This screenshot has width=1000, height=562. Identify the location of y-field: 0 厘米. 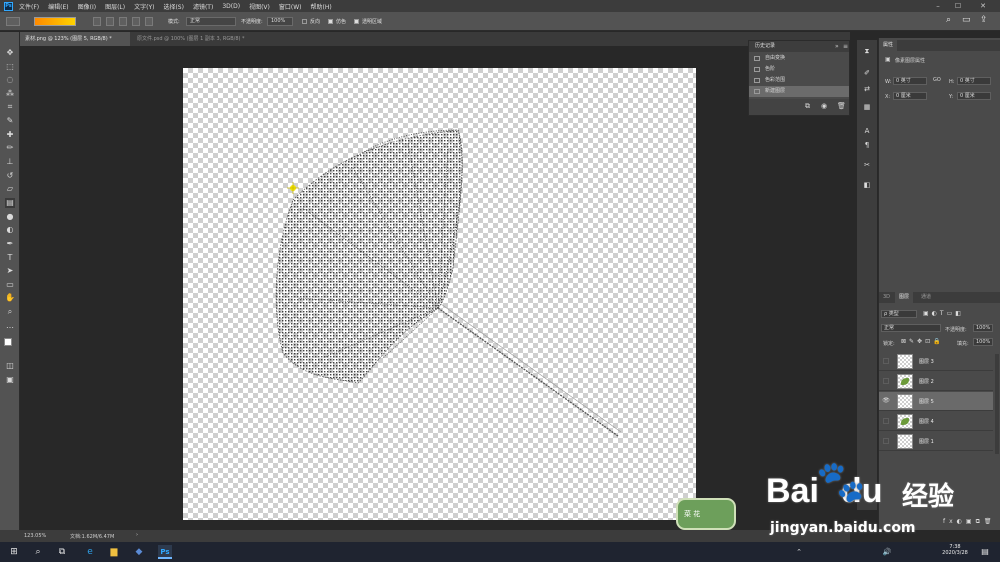
(974, 96).